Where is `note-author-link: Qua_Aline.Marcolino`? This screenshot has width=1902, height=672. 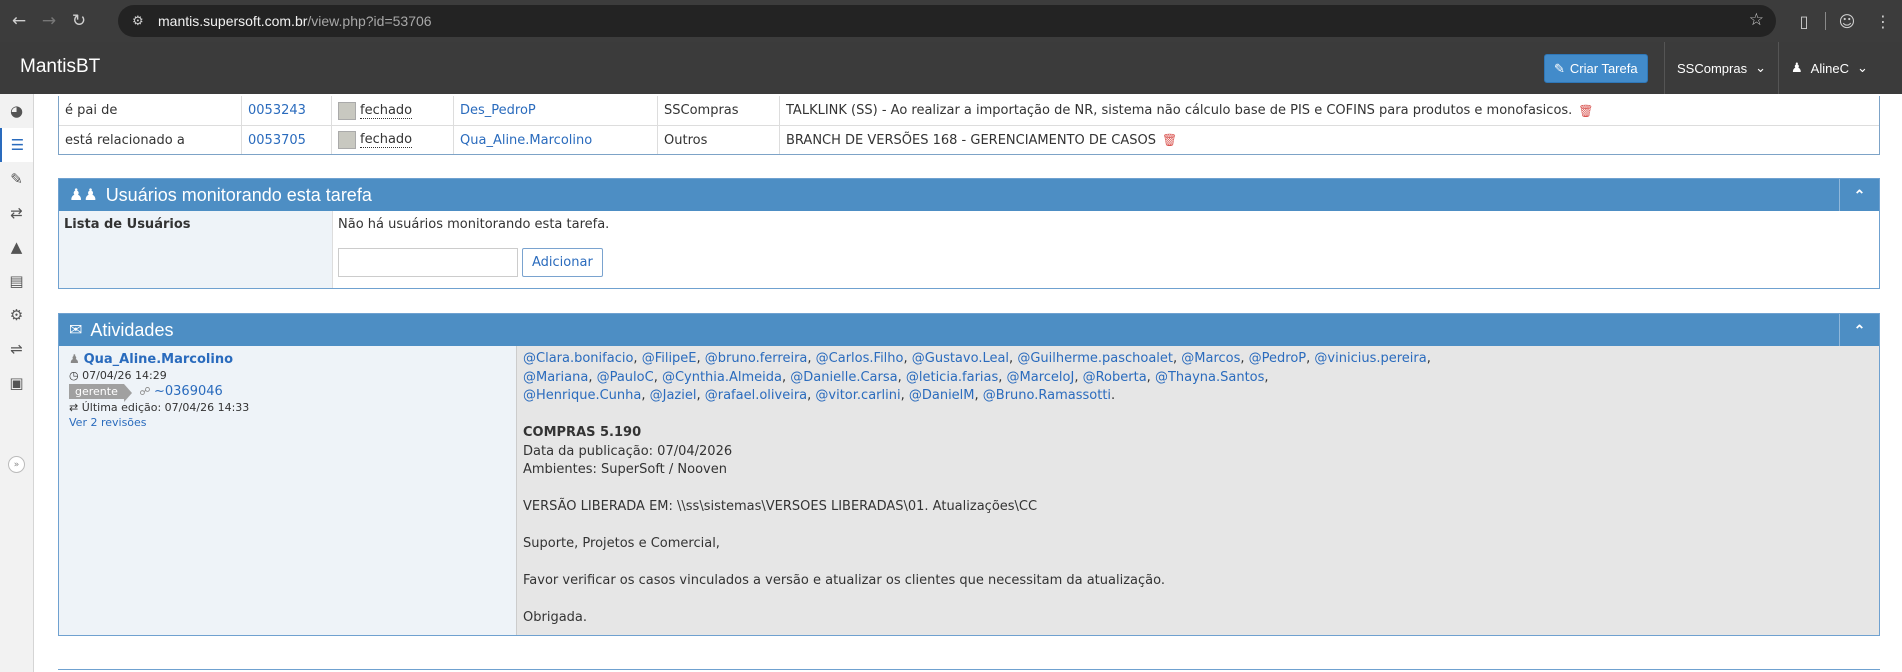
note-author-link: Qua_Aline.Marcolino is located at coordinates (158, 359).